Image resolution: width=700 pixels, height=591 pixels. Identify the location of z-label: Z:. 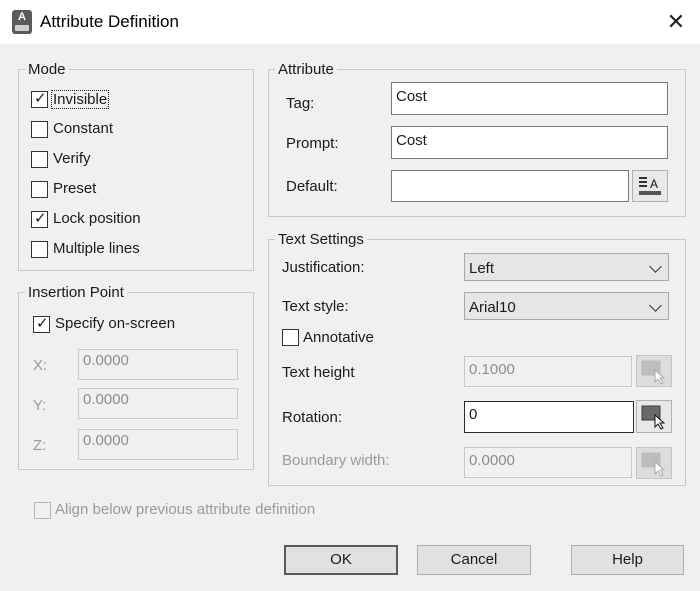
(40, 445).